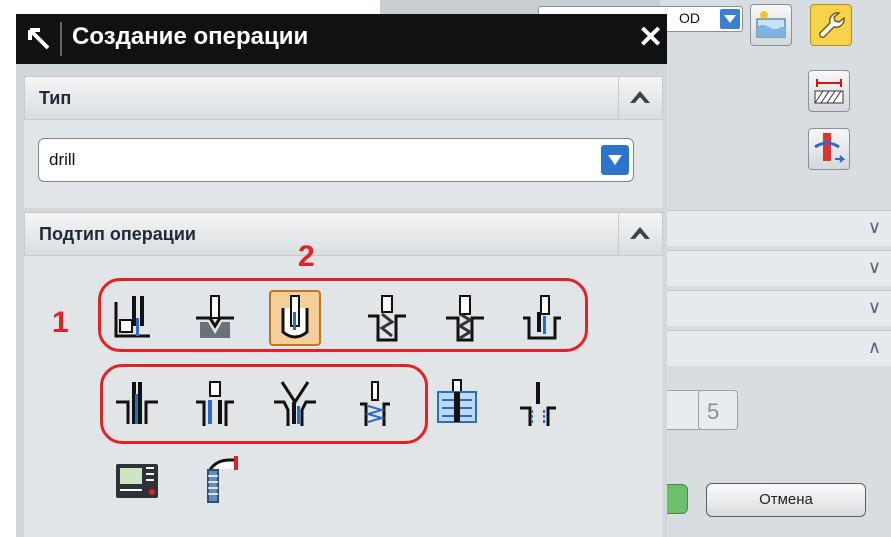 The image size is (891, 537). What do you see at coordinates (40, 39) in the screenshot?
I see `pin-icon` at bounding box center [40, 39].